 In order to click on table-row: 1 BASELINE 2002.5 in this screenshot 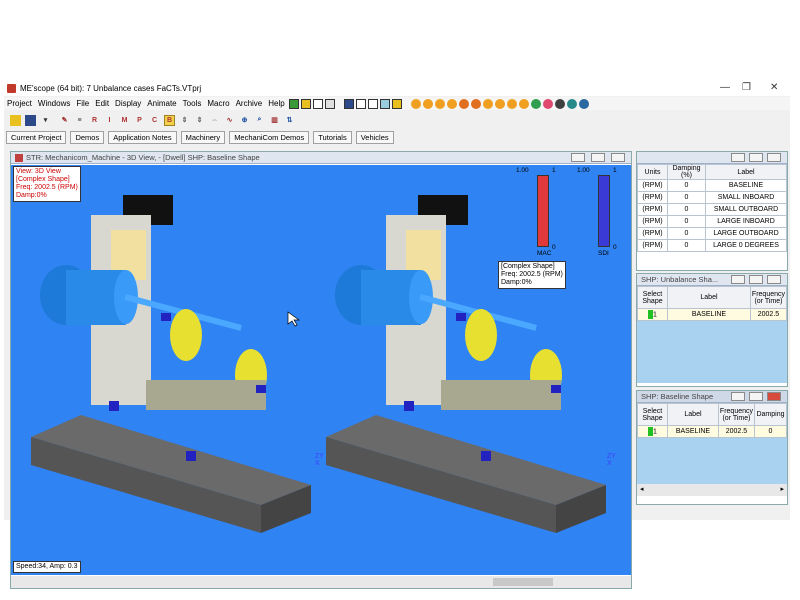, I will do `click(712, 314)`.